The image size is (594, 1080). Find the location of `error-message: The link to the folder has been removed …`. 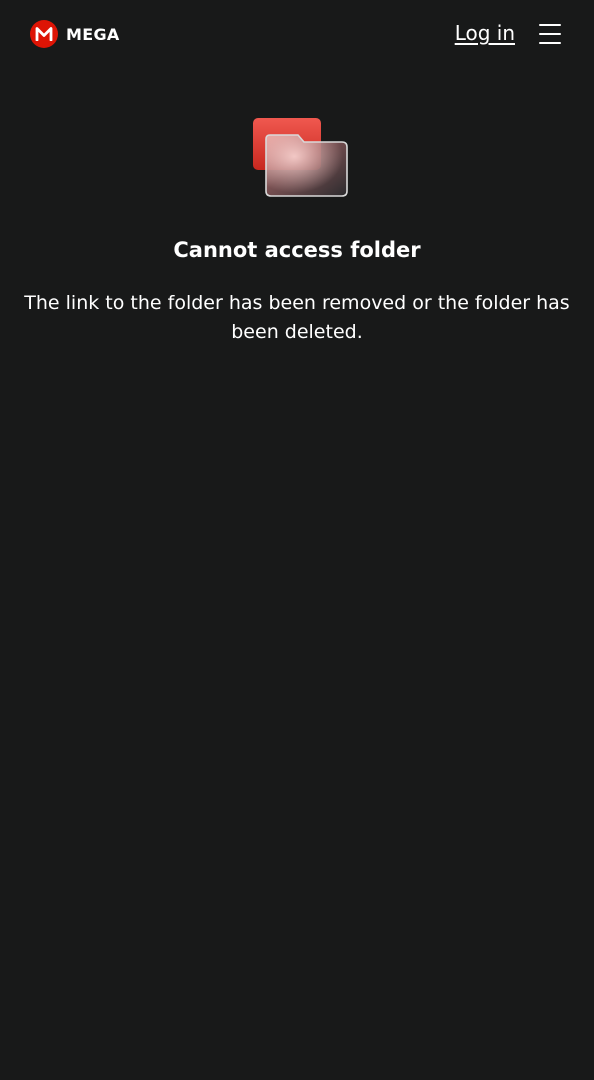

error-message: The link to the folder has been removed … is located at coordinates (297, 317).